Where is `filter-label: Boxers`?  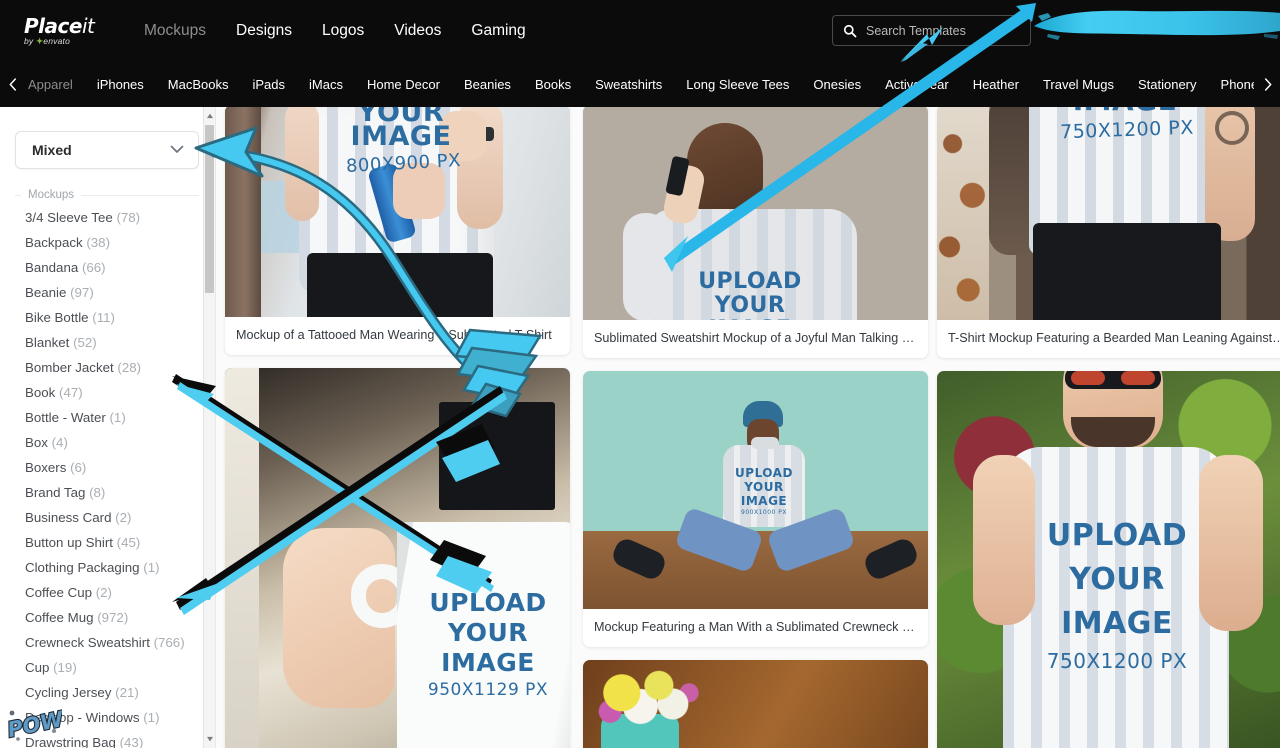
filter-label: Boxers is located at coordinates (46, 467).